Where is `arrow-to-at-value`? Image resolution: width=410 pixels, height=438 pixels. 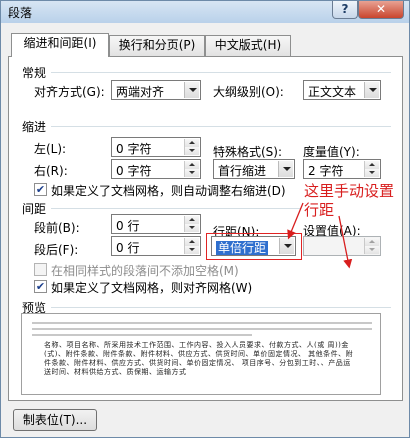 arrow-to-at-value is located at coordinates (345, 242).